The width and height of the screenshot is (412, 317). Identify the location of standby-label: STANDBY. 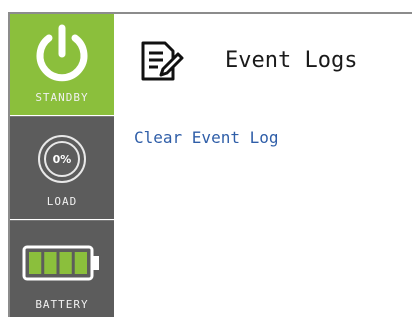
(62, 97).